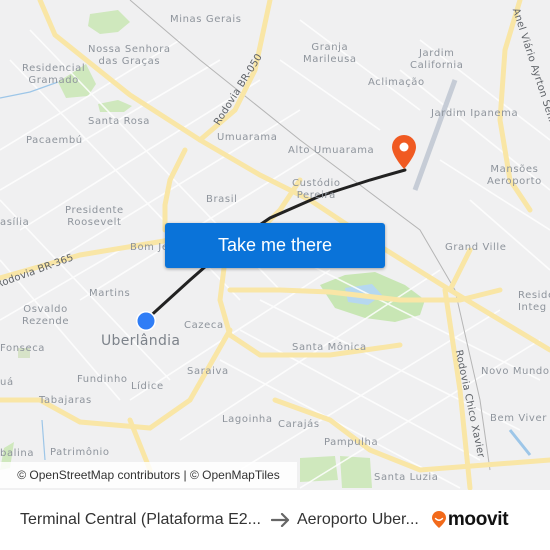  Describe the element at coordinates (204, 325) in the screenshot. I see `map-label-cazeca: Cazeca` at that location.